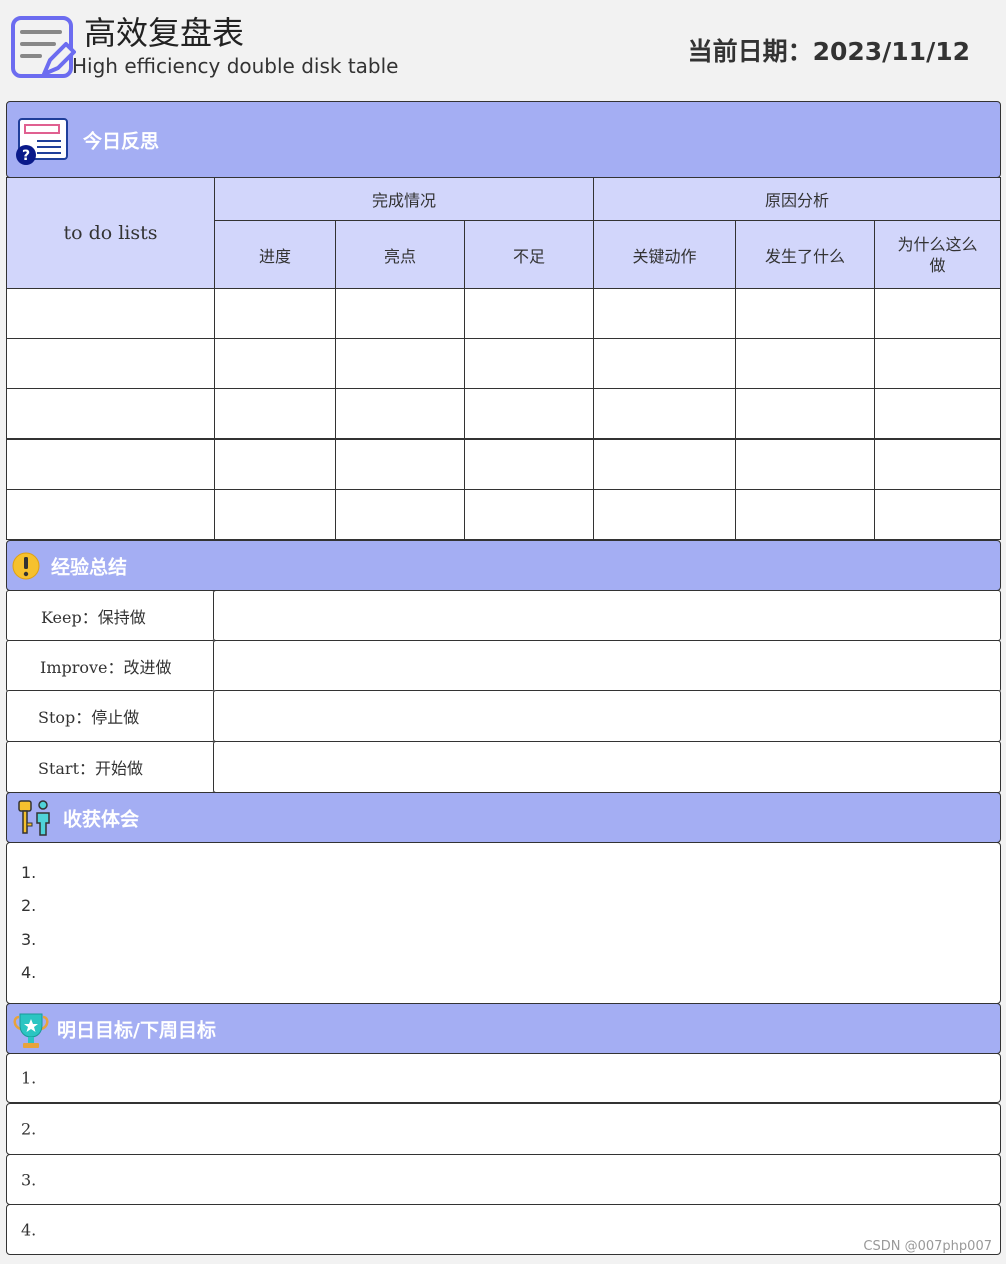  Describe the element at coordinates (101, 819) in the screenshot. I see `section-title: 收获体会` at that location.